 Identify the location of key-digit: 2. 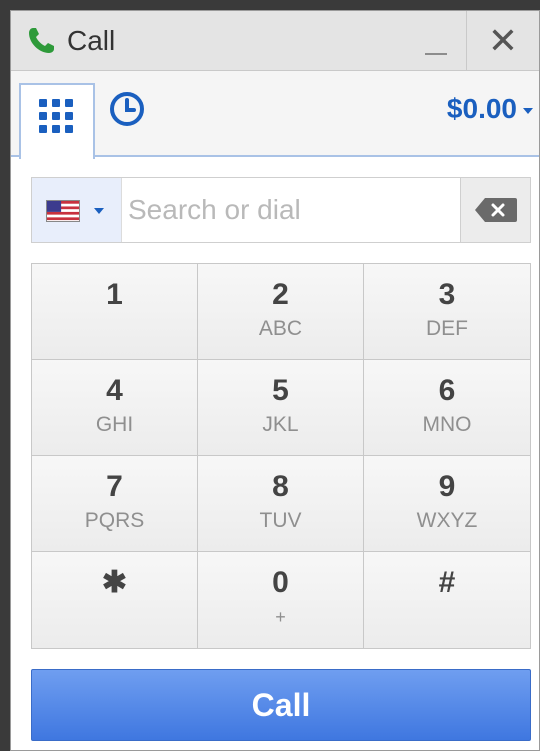
(280, 294).